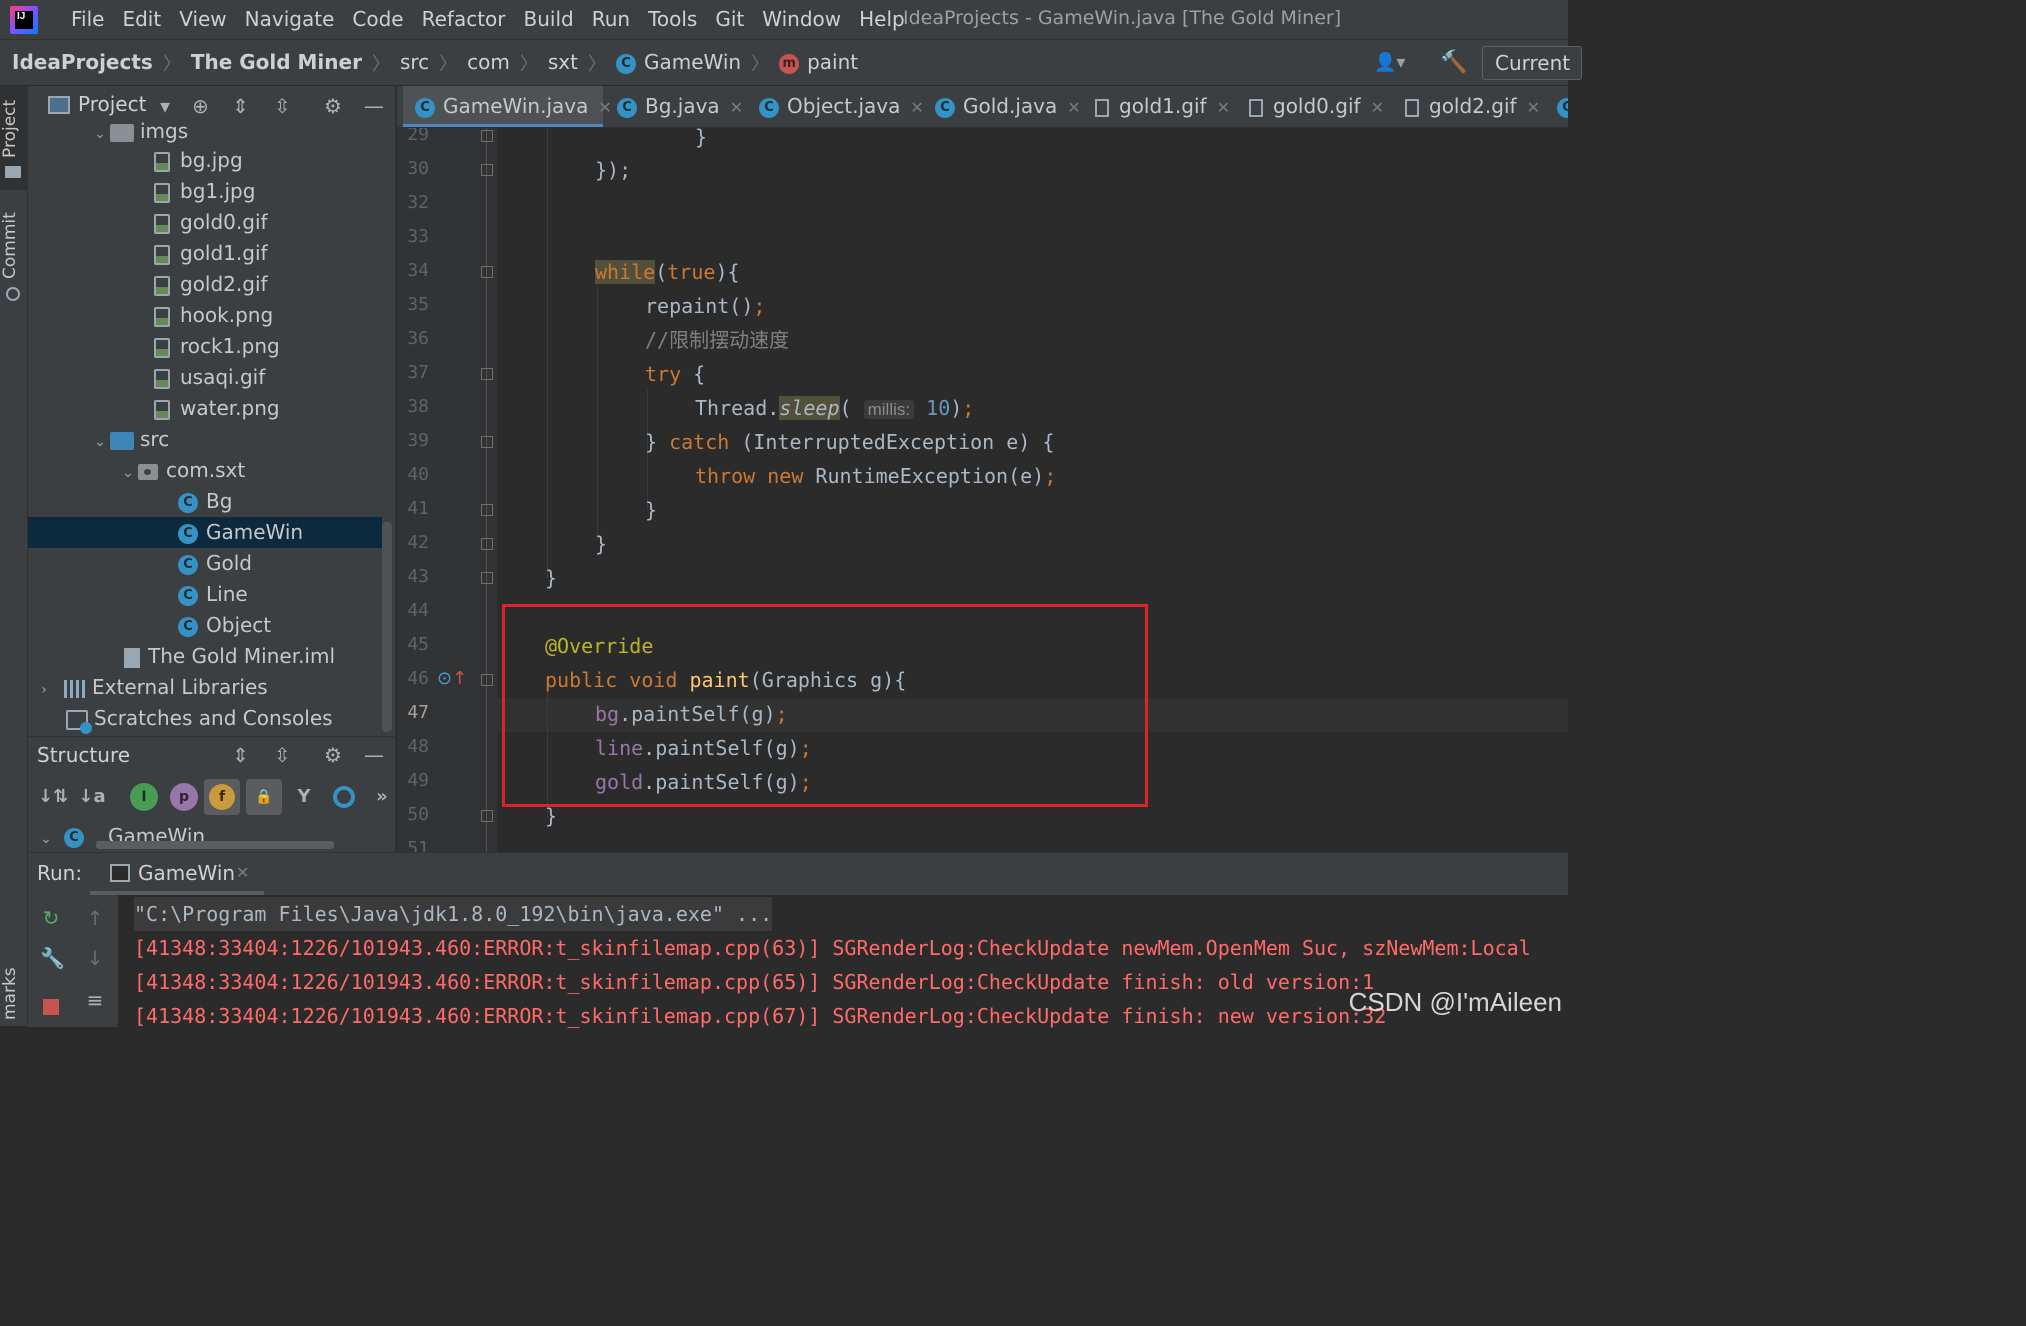 The height and width of the screenshot is (1326, 2026). Describe the element at coordinates (382, 797) in the screenshot. I see `more-icon: »` at that location.